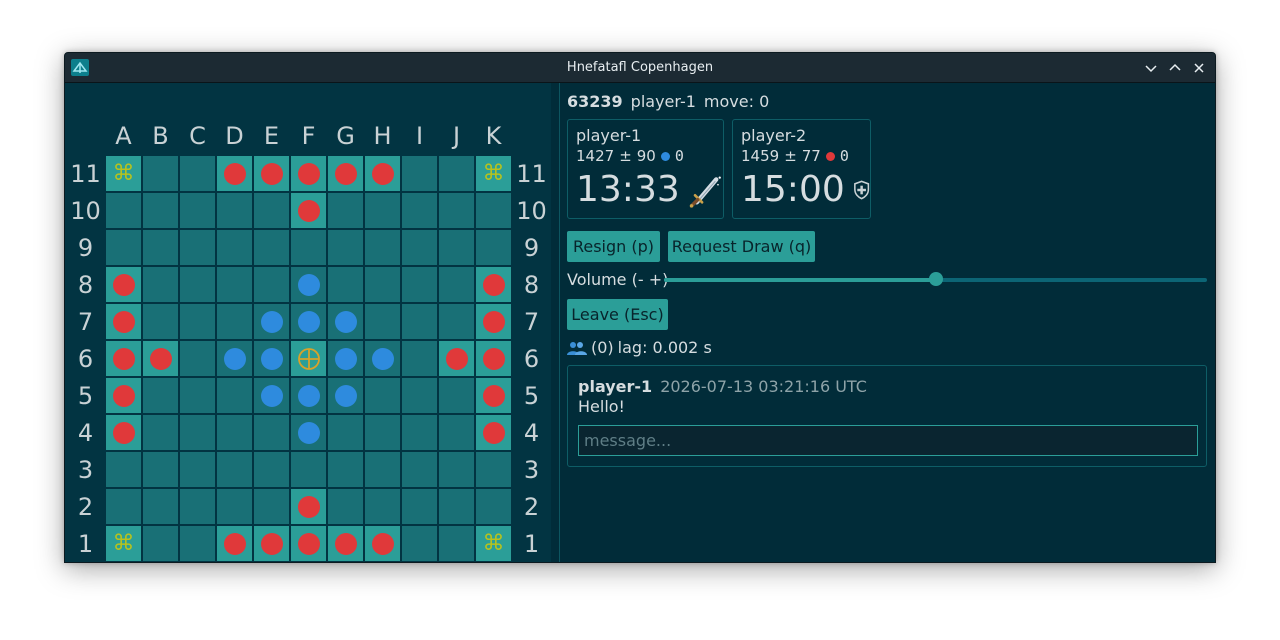 The image size is (1280, 640). I want to click on board-cell-B9, so click(160, 247).